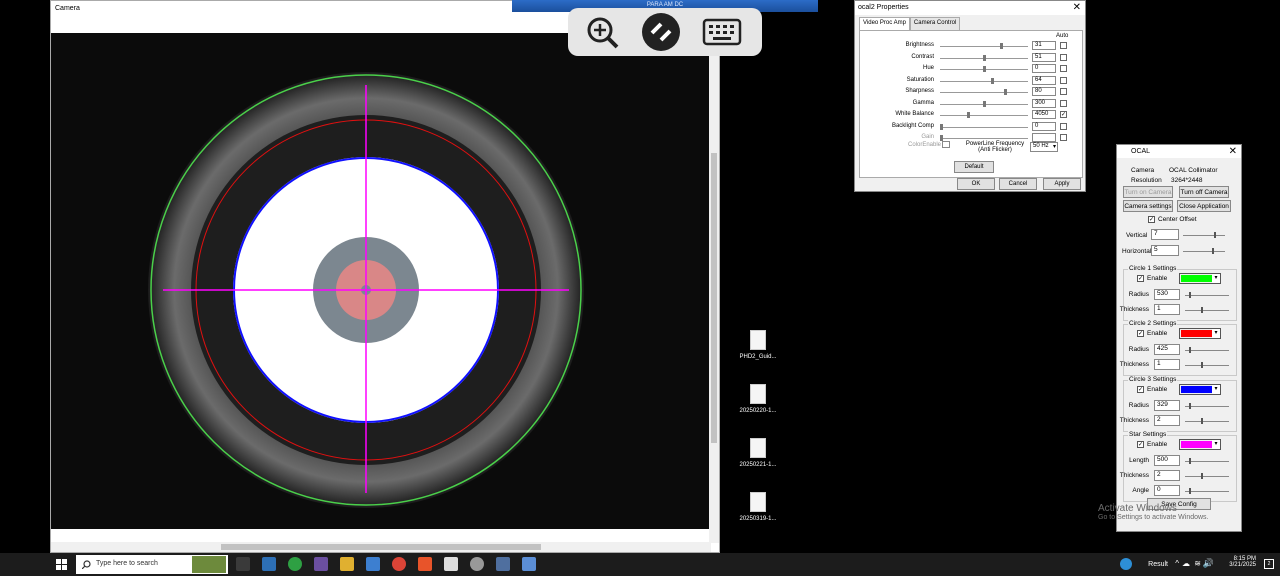 This screenshot has height=576, width=1280. Describe the element at coordinates (1167, 294) in the screenshot. I see `circle1-radius-input: 530` at that location.